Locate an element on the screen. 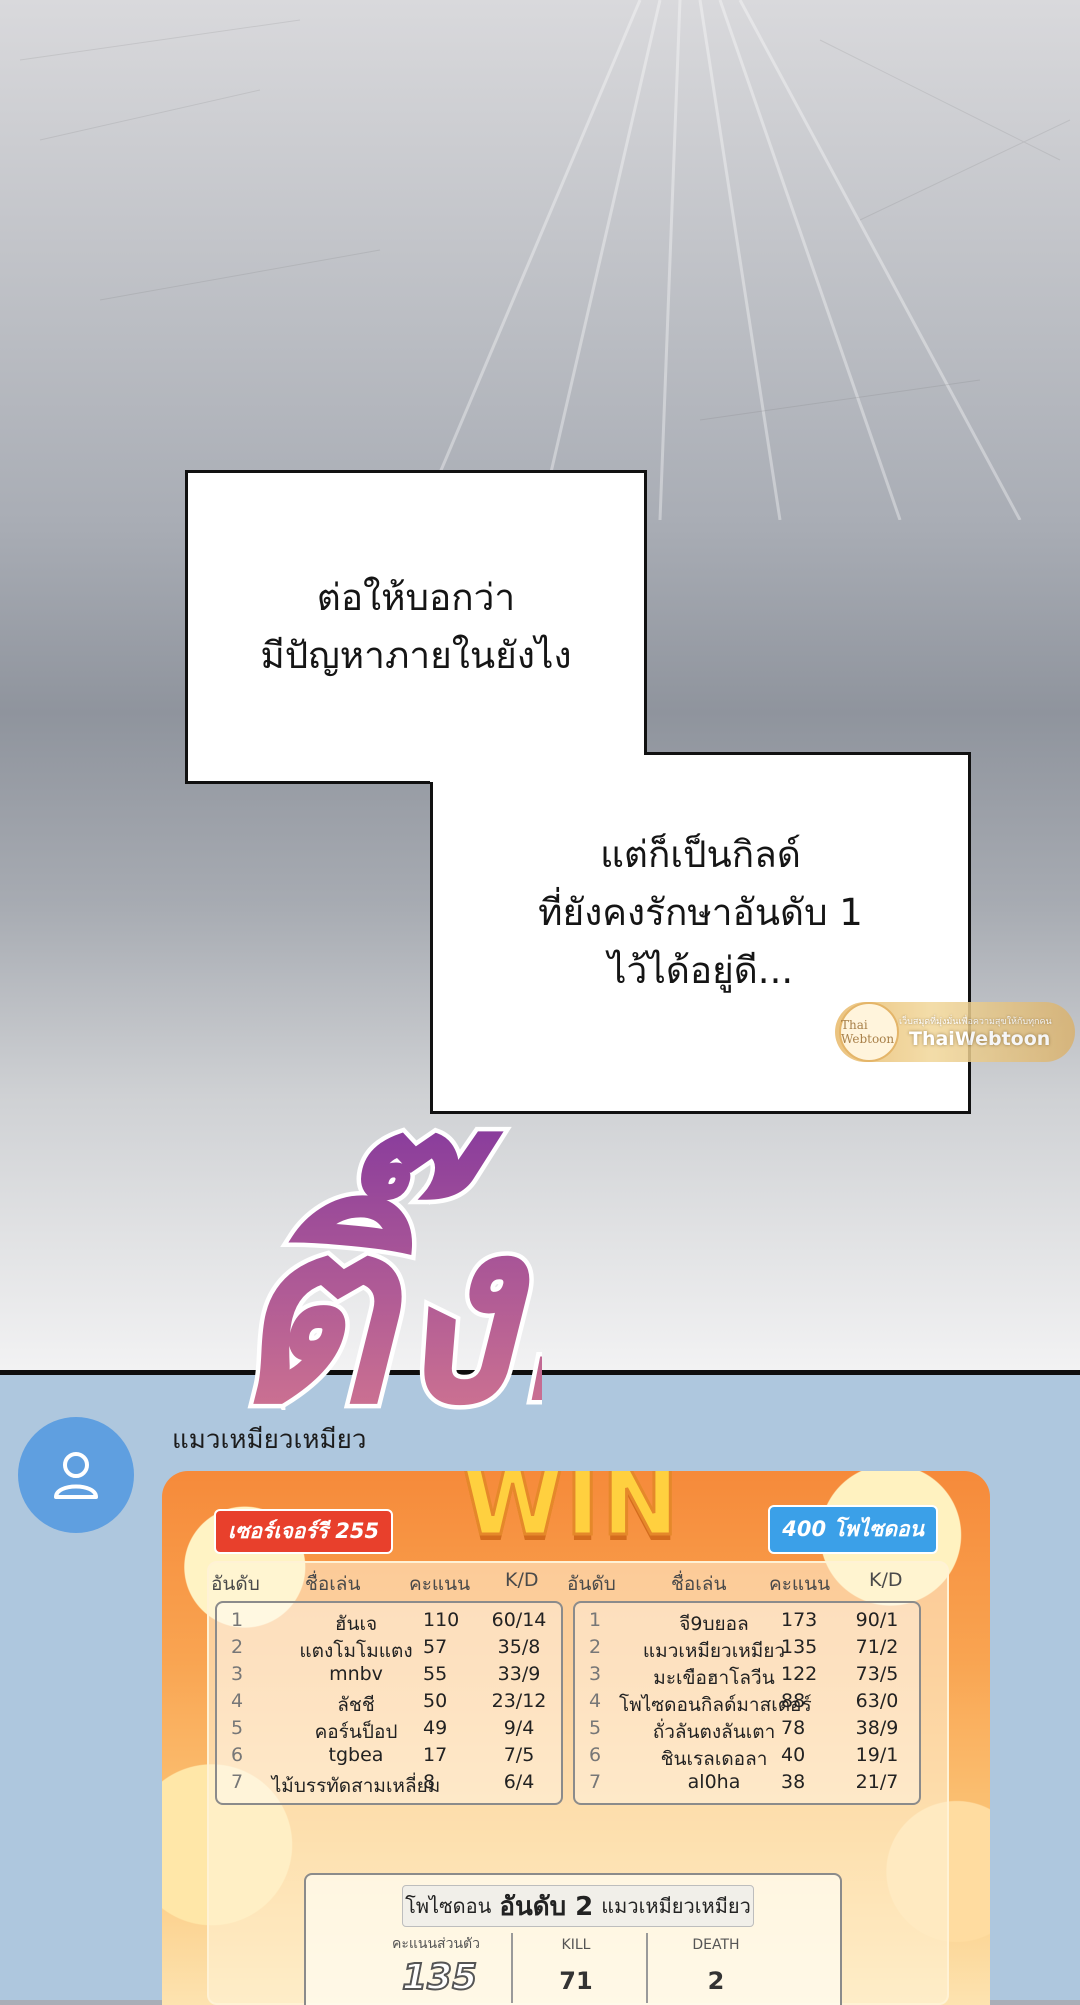 The height and width of the screenshot is (2005, 1080). right-cell-score: 173 is located at coordinates (799, 1620).